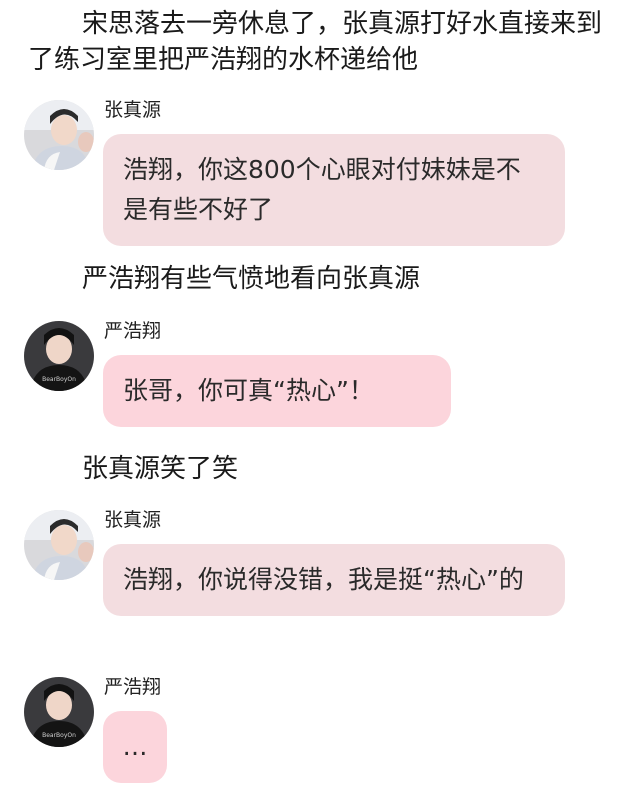  I want to click on narration-intro: 宋思落去一旁休息了，张真源打好水直接来到了练习室里把严浩翔的水杯递给他, so click(315, 42).